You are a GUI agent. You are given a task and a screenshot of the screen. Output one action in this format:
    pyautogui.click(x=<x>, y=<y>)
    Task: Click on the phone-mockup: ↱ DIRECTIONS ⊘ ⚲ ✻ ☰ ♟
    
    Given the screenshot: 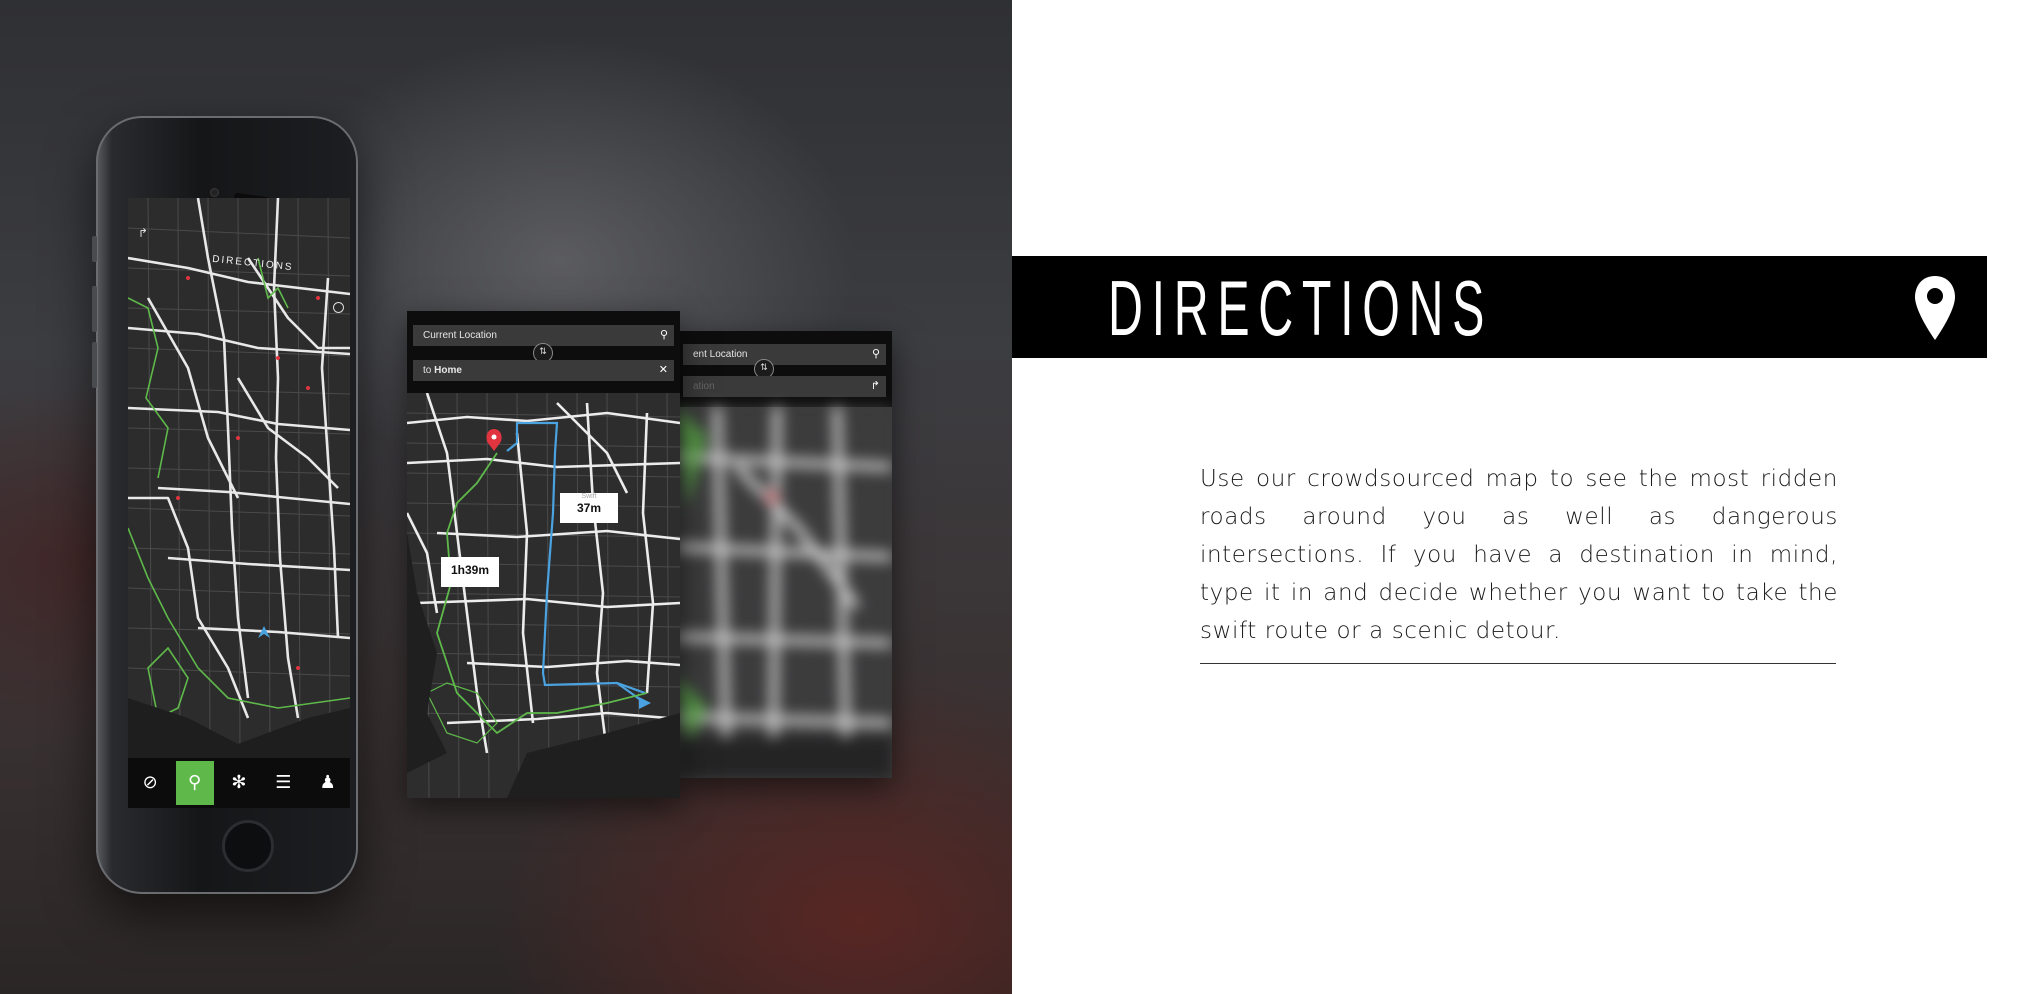 What is the action you would take?
    pyautogui.click(x=225, y=505)
    